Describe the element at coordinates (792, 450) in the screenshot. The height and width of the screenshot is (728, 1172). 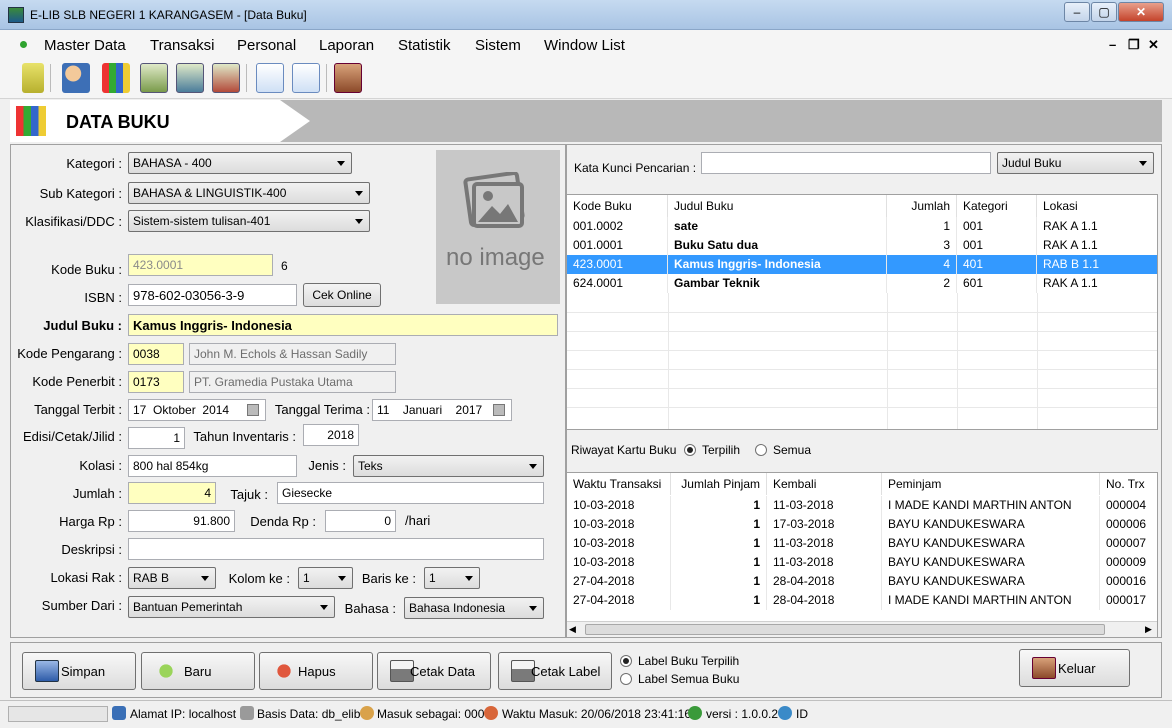
I see `riwayat-semua-label: Semua` at that location.